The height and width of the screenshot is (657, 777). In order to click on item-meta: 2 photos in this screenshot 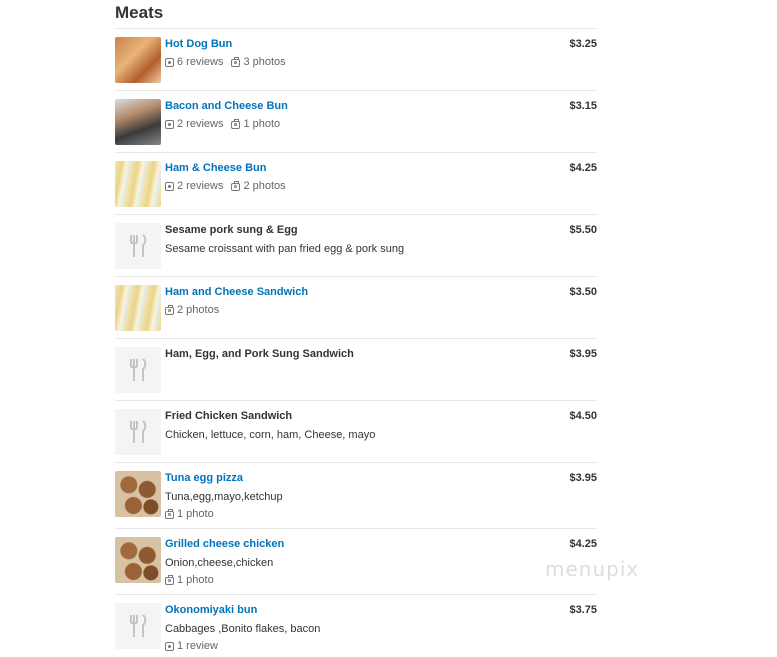, I will do `click(192, 310)`.